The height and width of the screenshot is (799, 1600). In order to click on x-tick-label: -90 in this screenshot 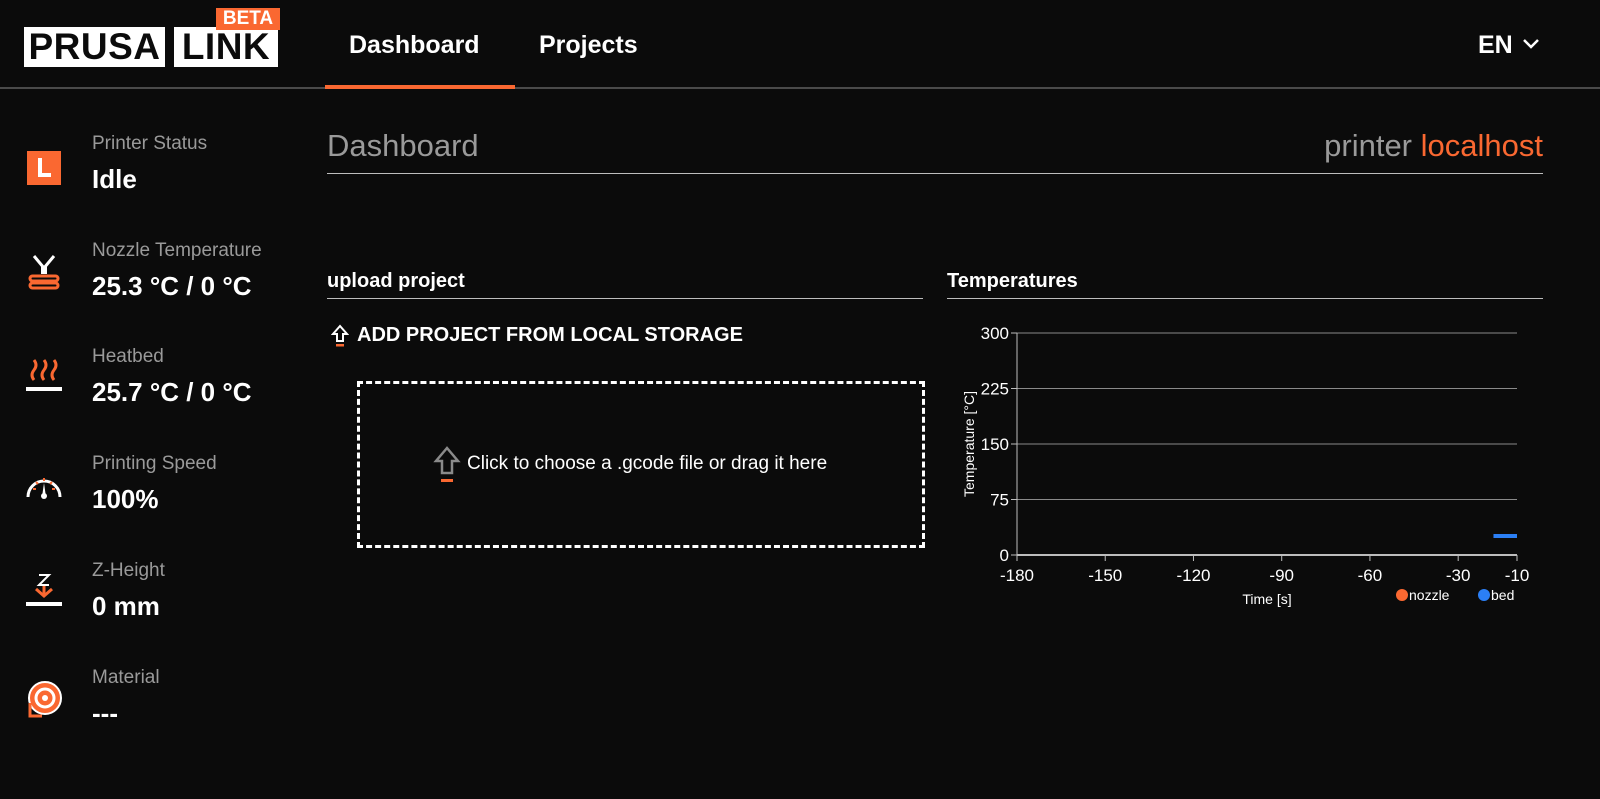, I will do `click(1281, 575)`.